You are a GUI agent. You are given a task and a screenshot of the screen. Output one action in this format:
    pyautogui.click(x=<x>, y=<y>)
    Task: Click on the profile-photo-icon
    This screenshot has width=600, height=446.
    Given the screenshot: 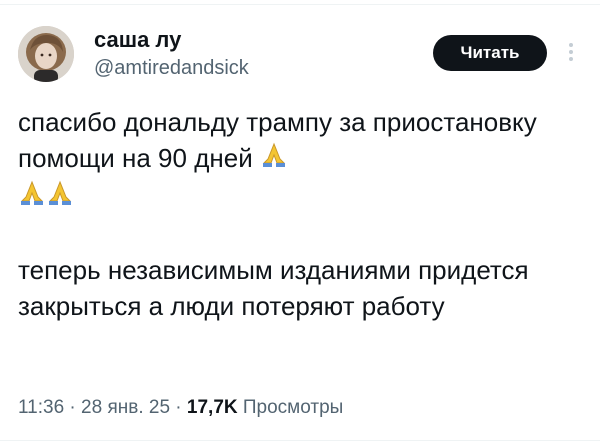 What is the action you would take?
    pyautogui.click(x=46, y=54)
    